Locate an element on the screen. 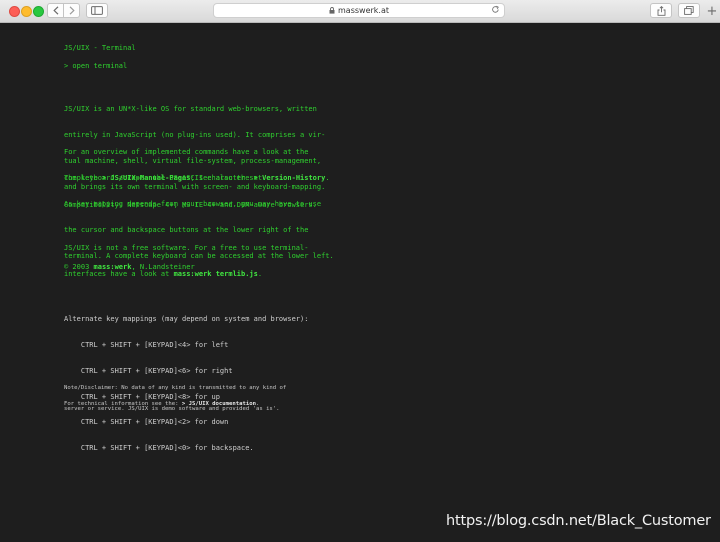  forward-arrow-icon is located at coordinates (72, 10).